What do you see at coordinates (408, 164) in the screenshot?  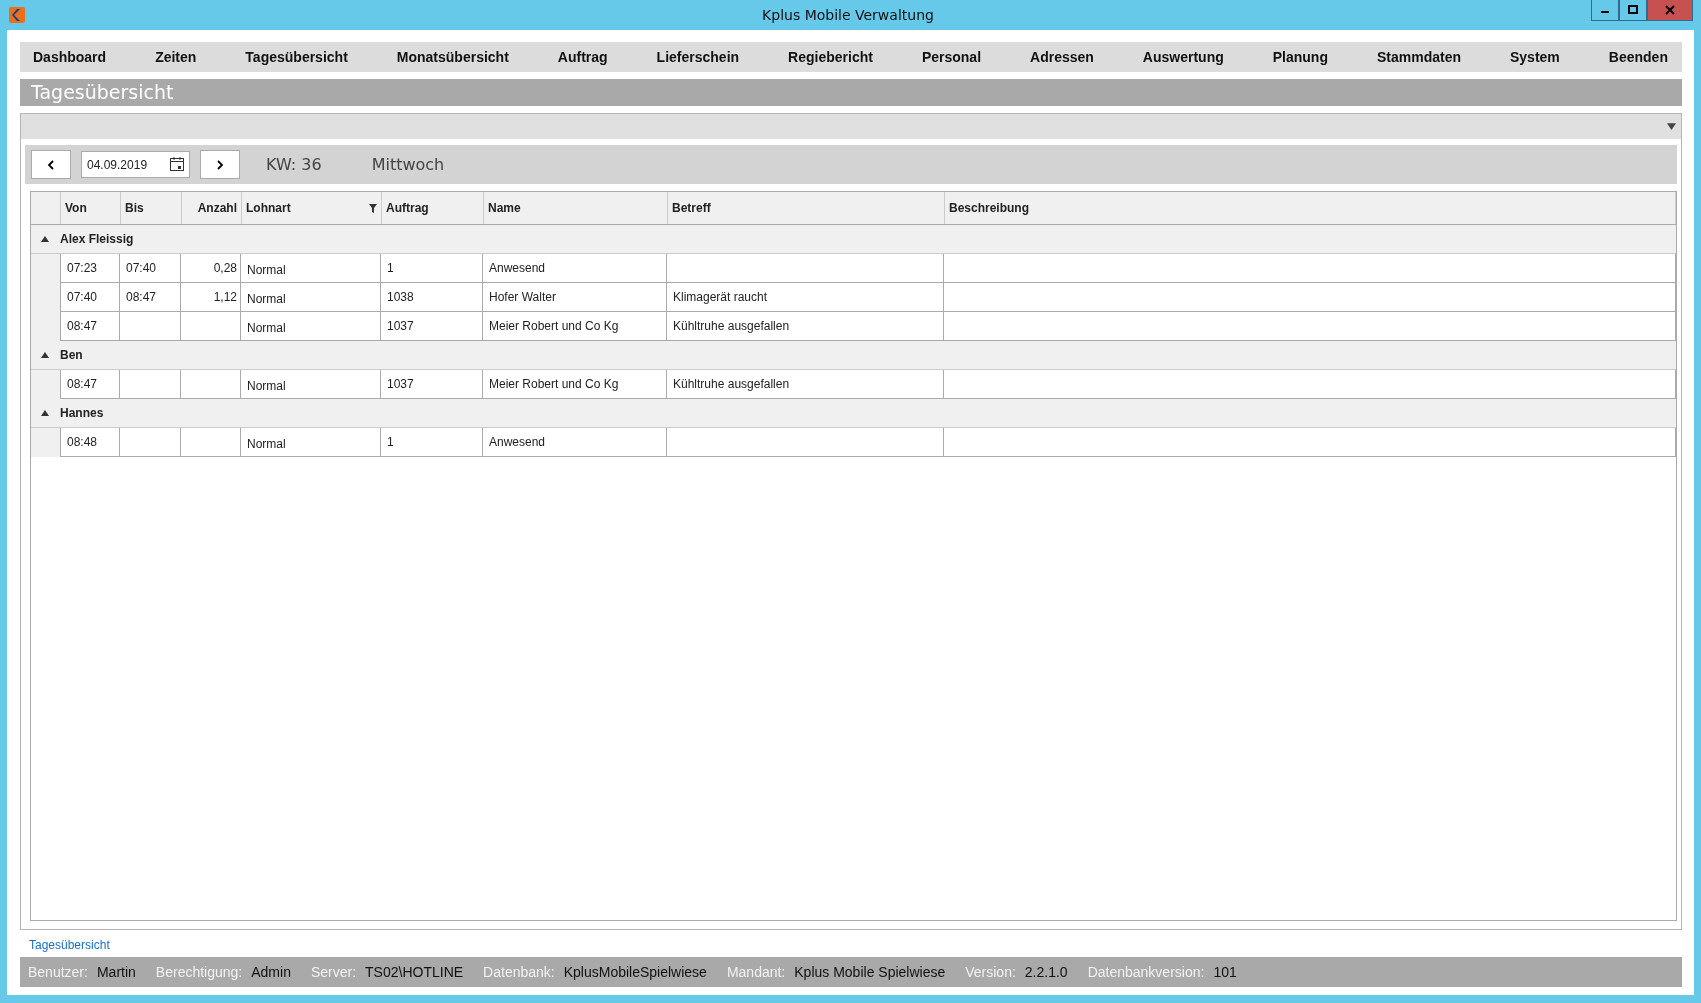 I see `weekday-label: Mittwoch` at bounding box center [408, 164].